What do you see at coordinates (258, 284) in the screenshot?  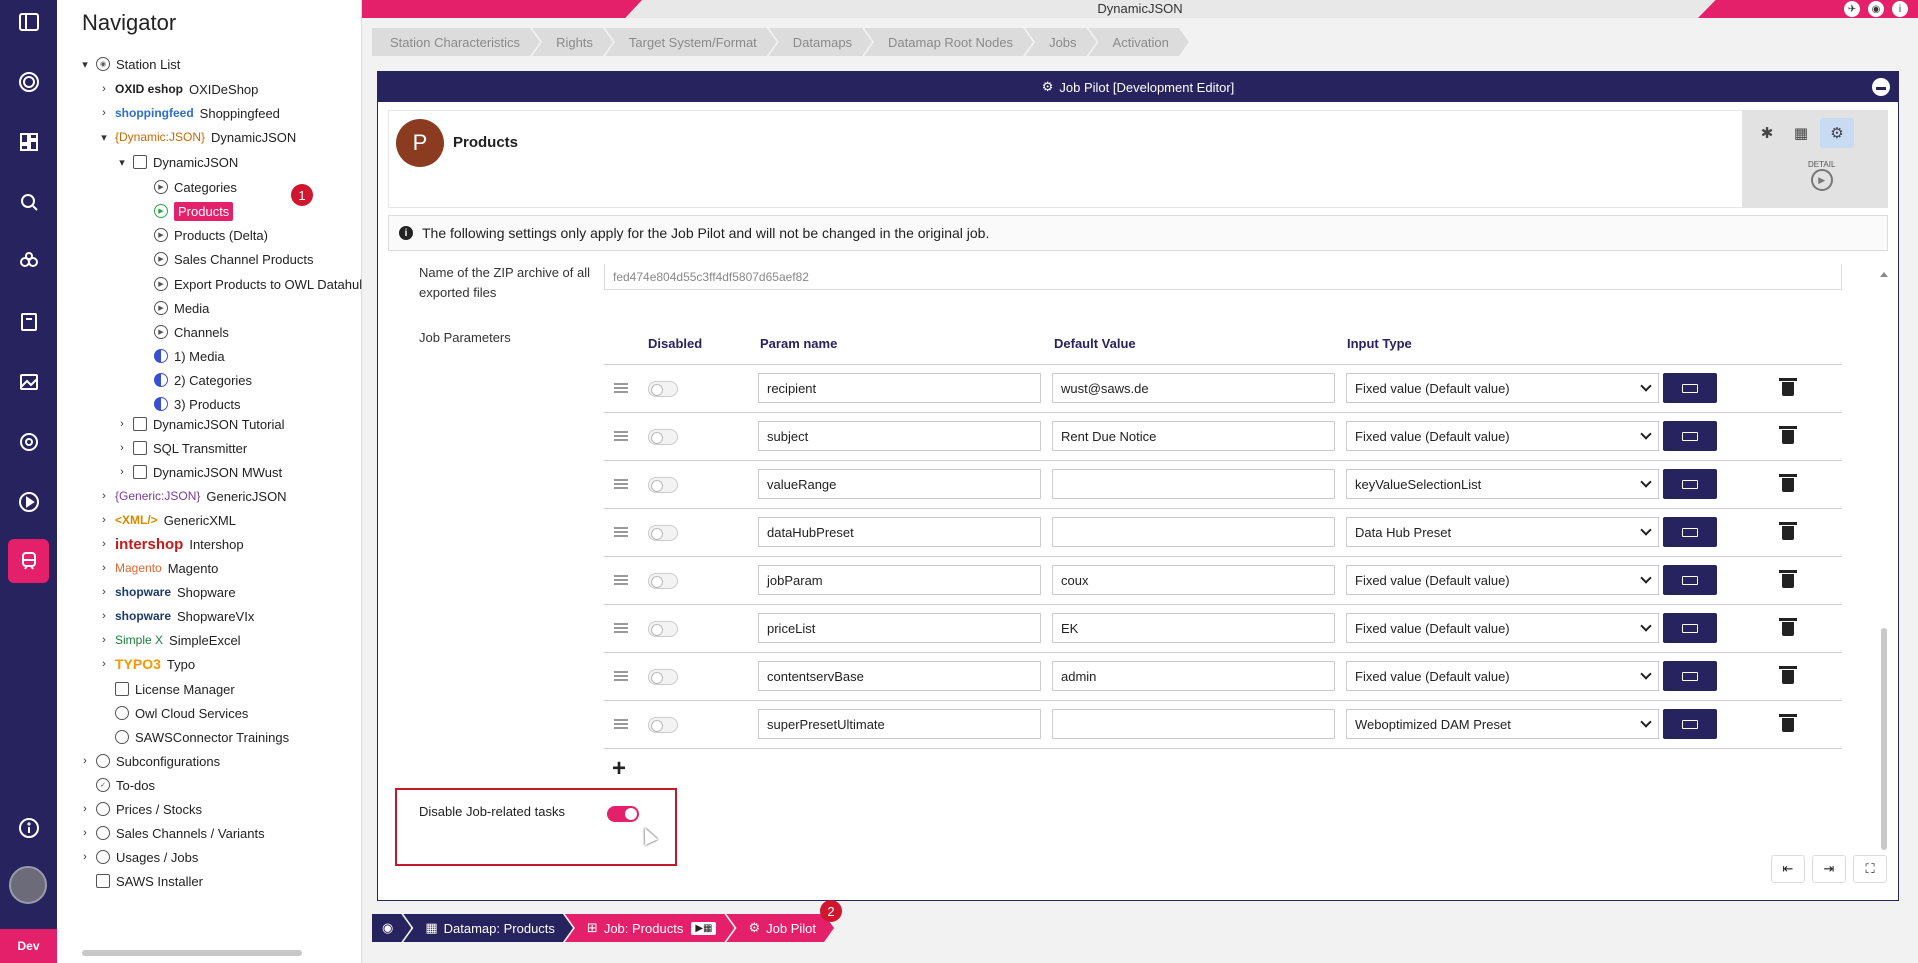 I see `tree-item-export-products: ▶ Export Products to OWL Datahul` at bounding box center [258, 284].